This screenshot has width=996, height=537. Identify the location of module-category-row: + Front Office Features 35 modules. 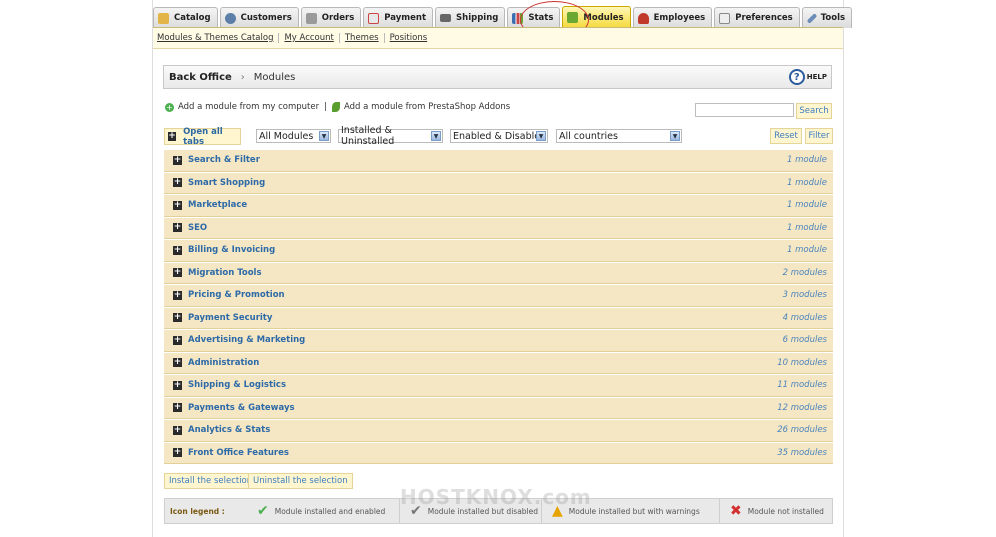
(498, 452).